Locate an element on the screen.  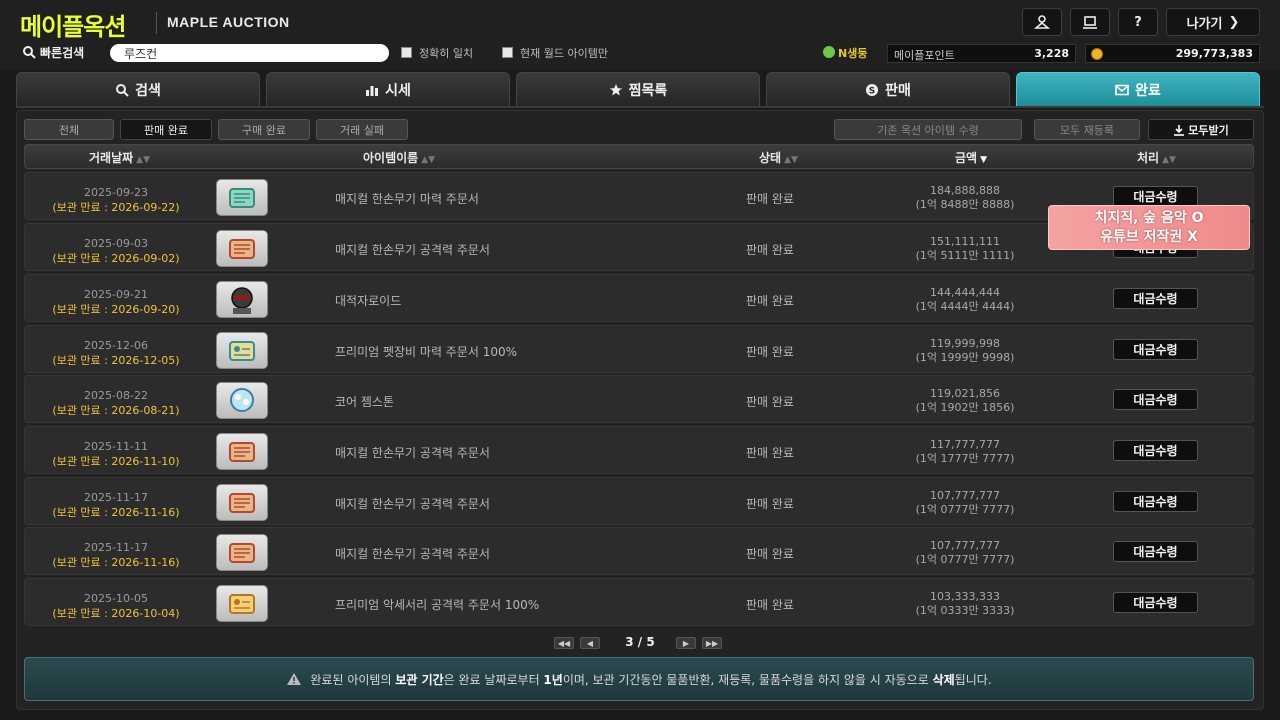
core-gemstone-icon is located at coordinates (242, 400).